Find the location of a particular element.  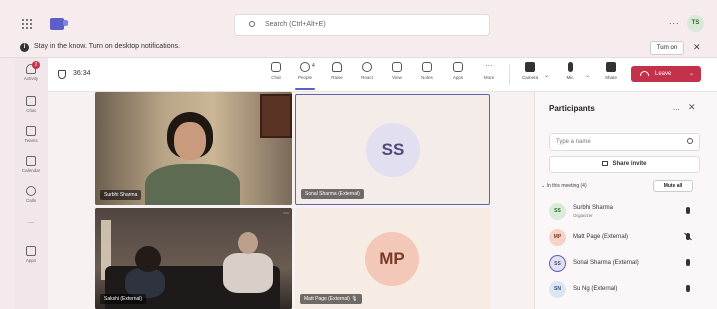

participant-row: SS Sonal Sharma (External) is located at coordinates (624, 264).